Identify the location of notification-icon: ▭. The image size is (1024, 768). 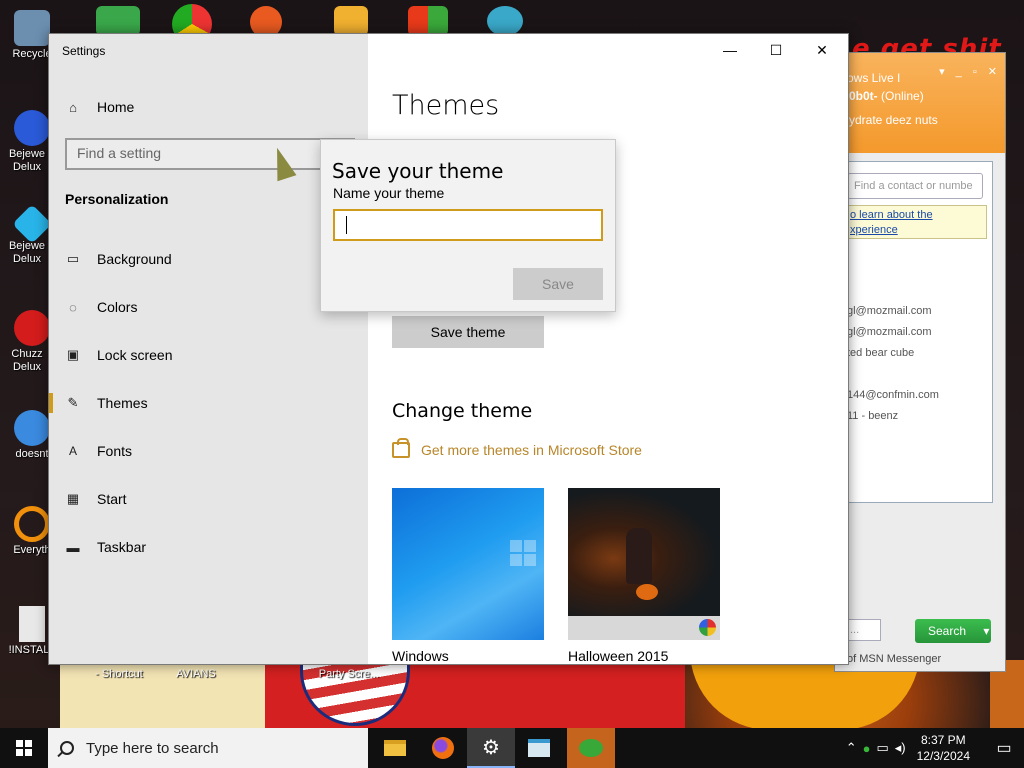
(1004, 748).